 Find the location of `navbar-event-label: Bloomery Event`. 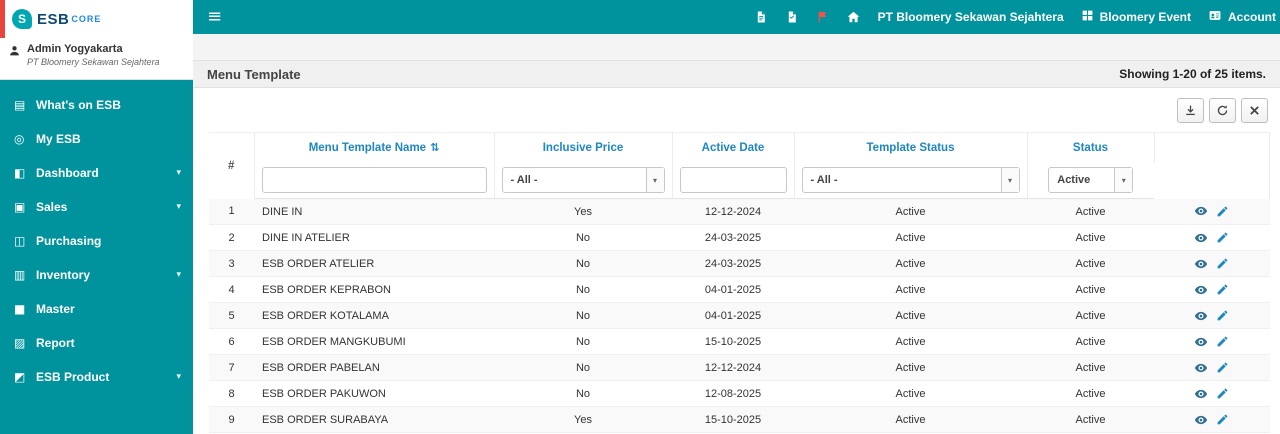

navbar-event-label: Bloomery Event is located at coordinates (1145, 17).